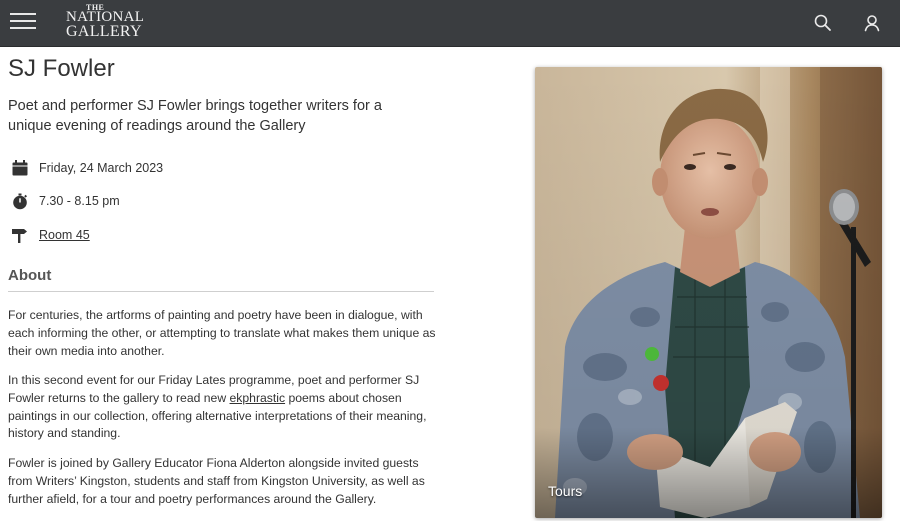 Image resolution: width=900 pixels, height=521 pixels. Describe the element at coordinates (565, 491) in the screenshot. I see `tours-tag: Tours` at that location.